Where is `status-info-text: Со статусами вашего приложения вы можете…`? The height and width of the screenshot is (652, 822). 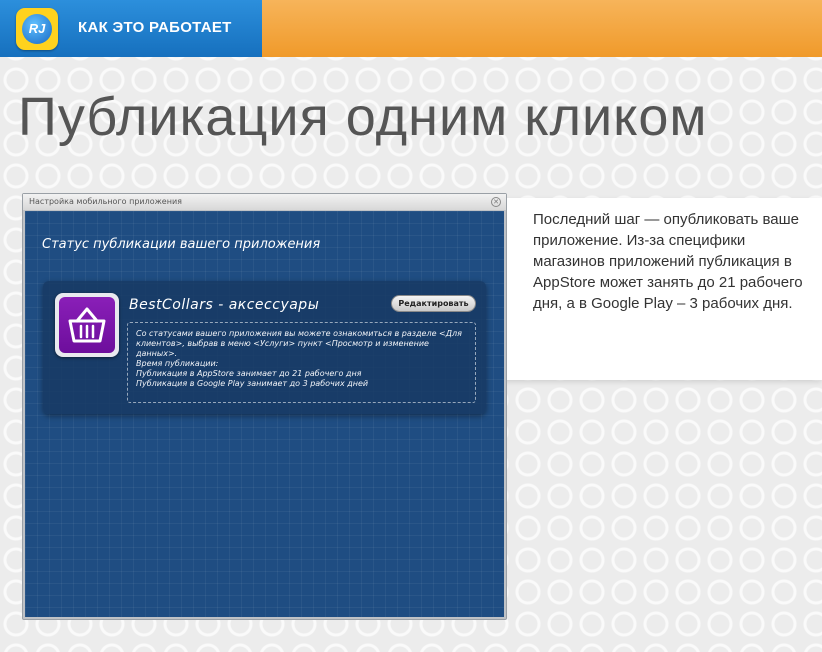 status-info-text: Со статусами вашего приложения вы можете… is located at coordinates (299, 343).